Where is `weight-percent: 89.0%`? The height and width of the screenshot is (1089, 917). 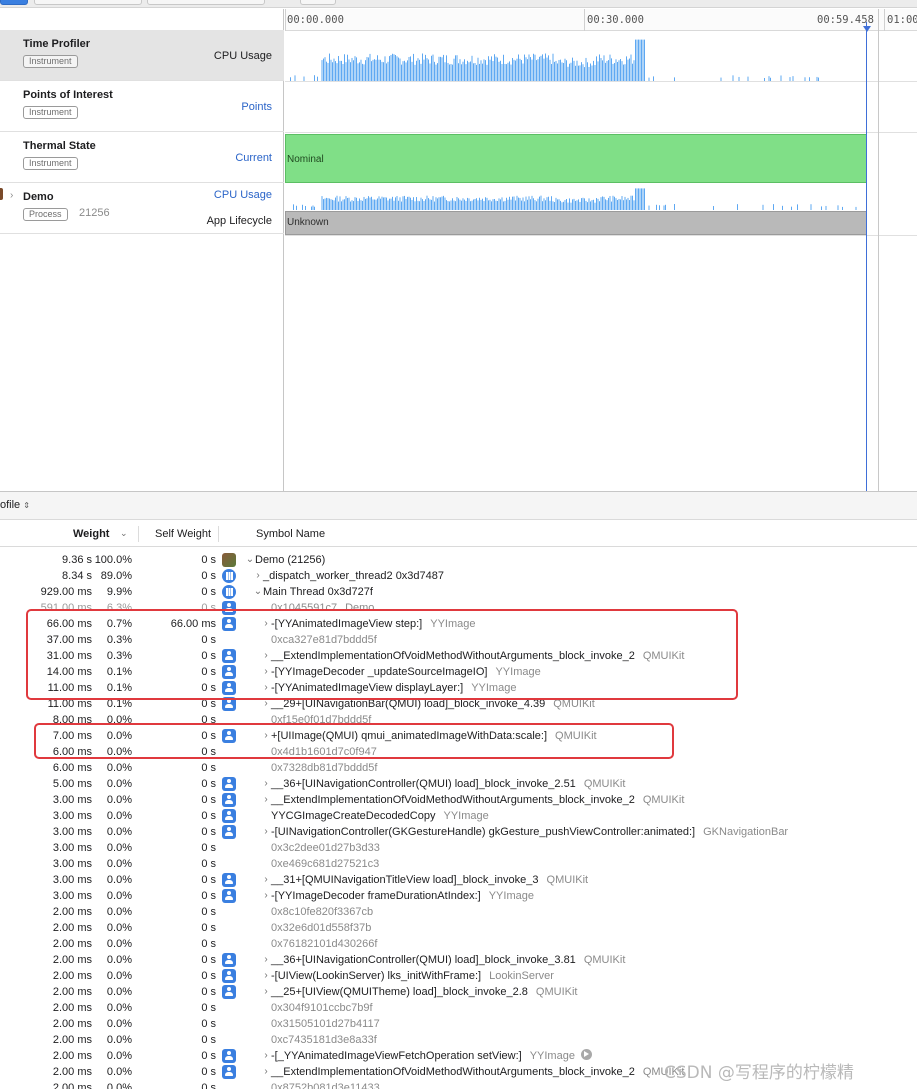
weight-percent: 89.0% is located at coordinates (116, 576).